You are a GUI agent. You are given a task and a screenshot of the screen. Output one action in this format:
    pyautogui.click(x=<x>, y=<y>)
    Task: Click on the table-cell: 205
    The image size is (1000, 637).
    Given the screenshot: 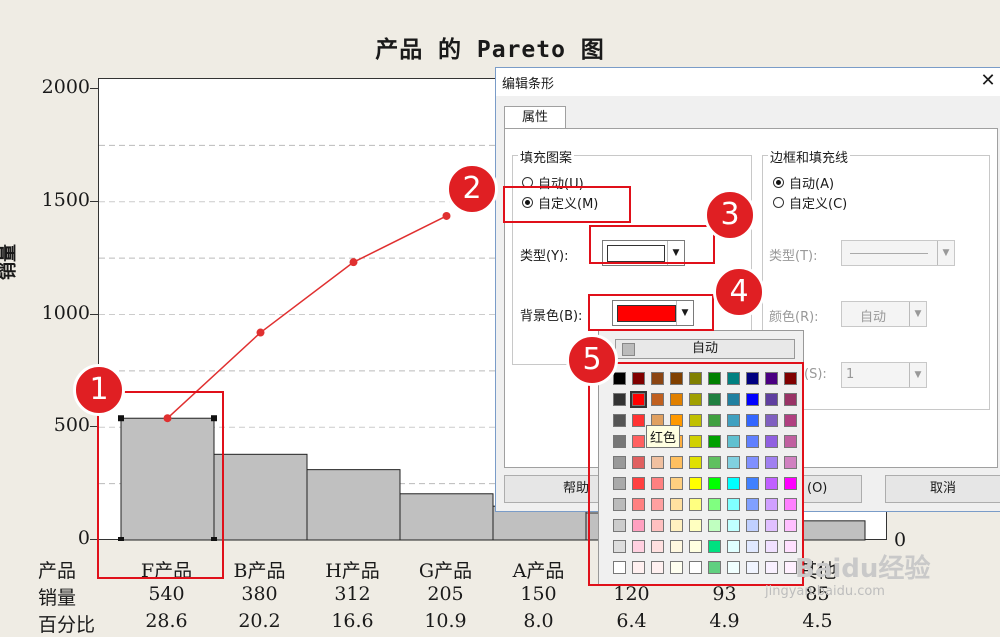 What is the action you would take?
    pyautogui.click(x=445, y=594)
    